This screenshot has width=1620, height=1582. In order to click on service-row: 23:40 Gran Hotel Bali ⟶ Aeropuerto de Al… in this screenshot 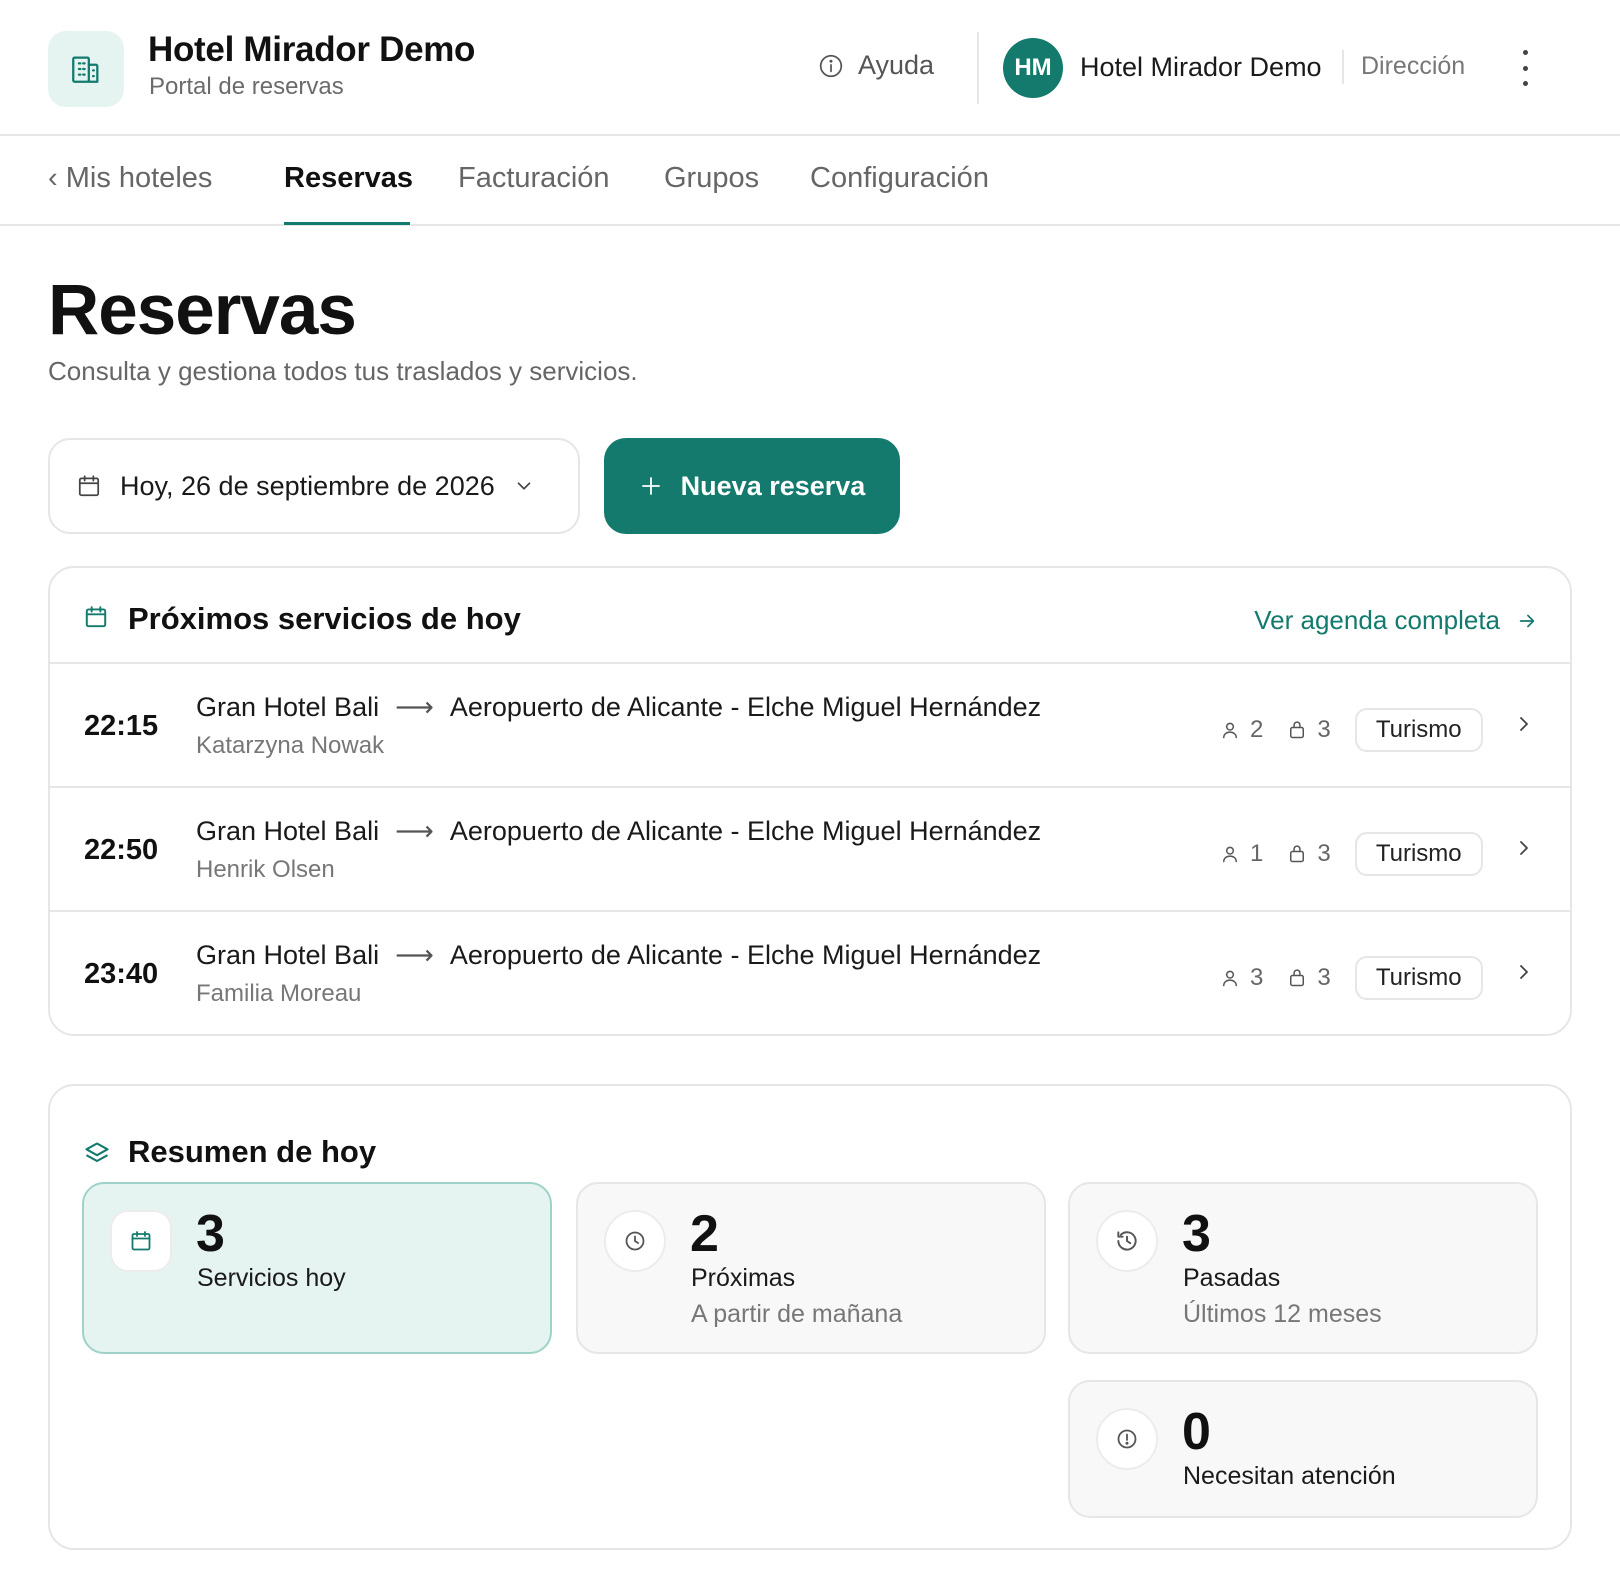, I will do `click(810, 974)`.